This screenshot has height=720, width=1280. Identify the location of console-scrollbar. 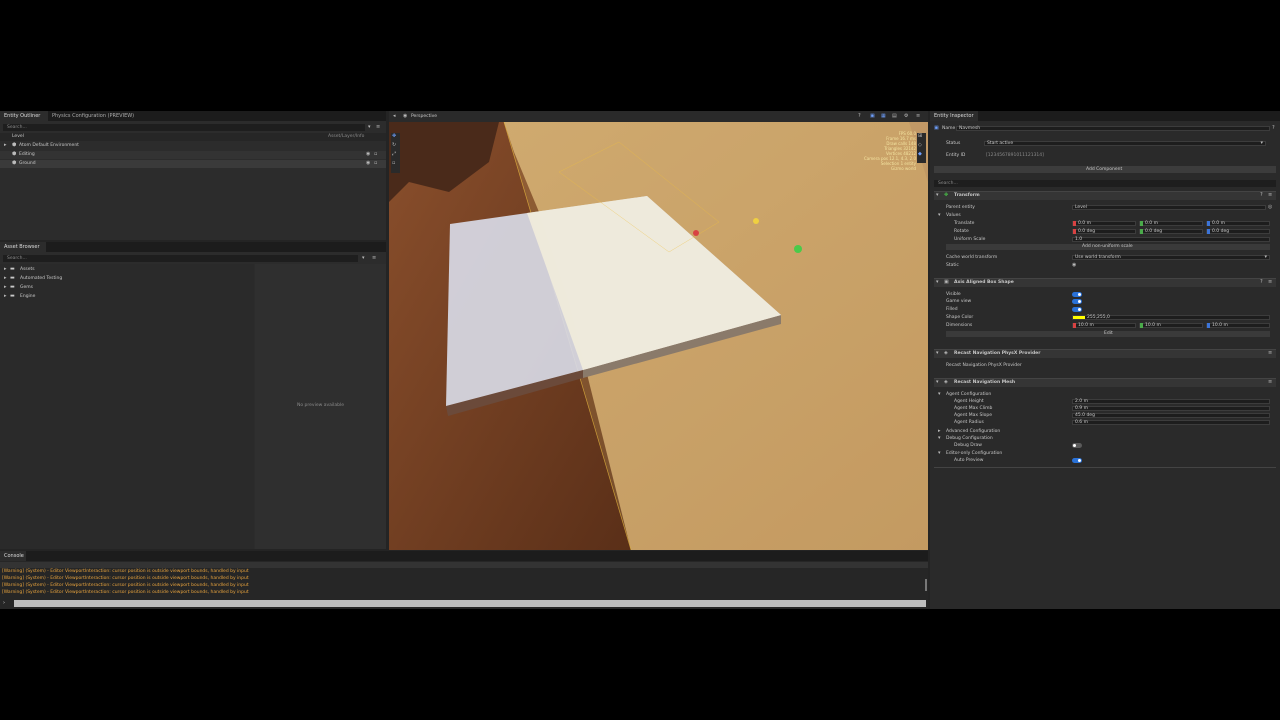
(926, 585).